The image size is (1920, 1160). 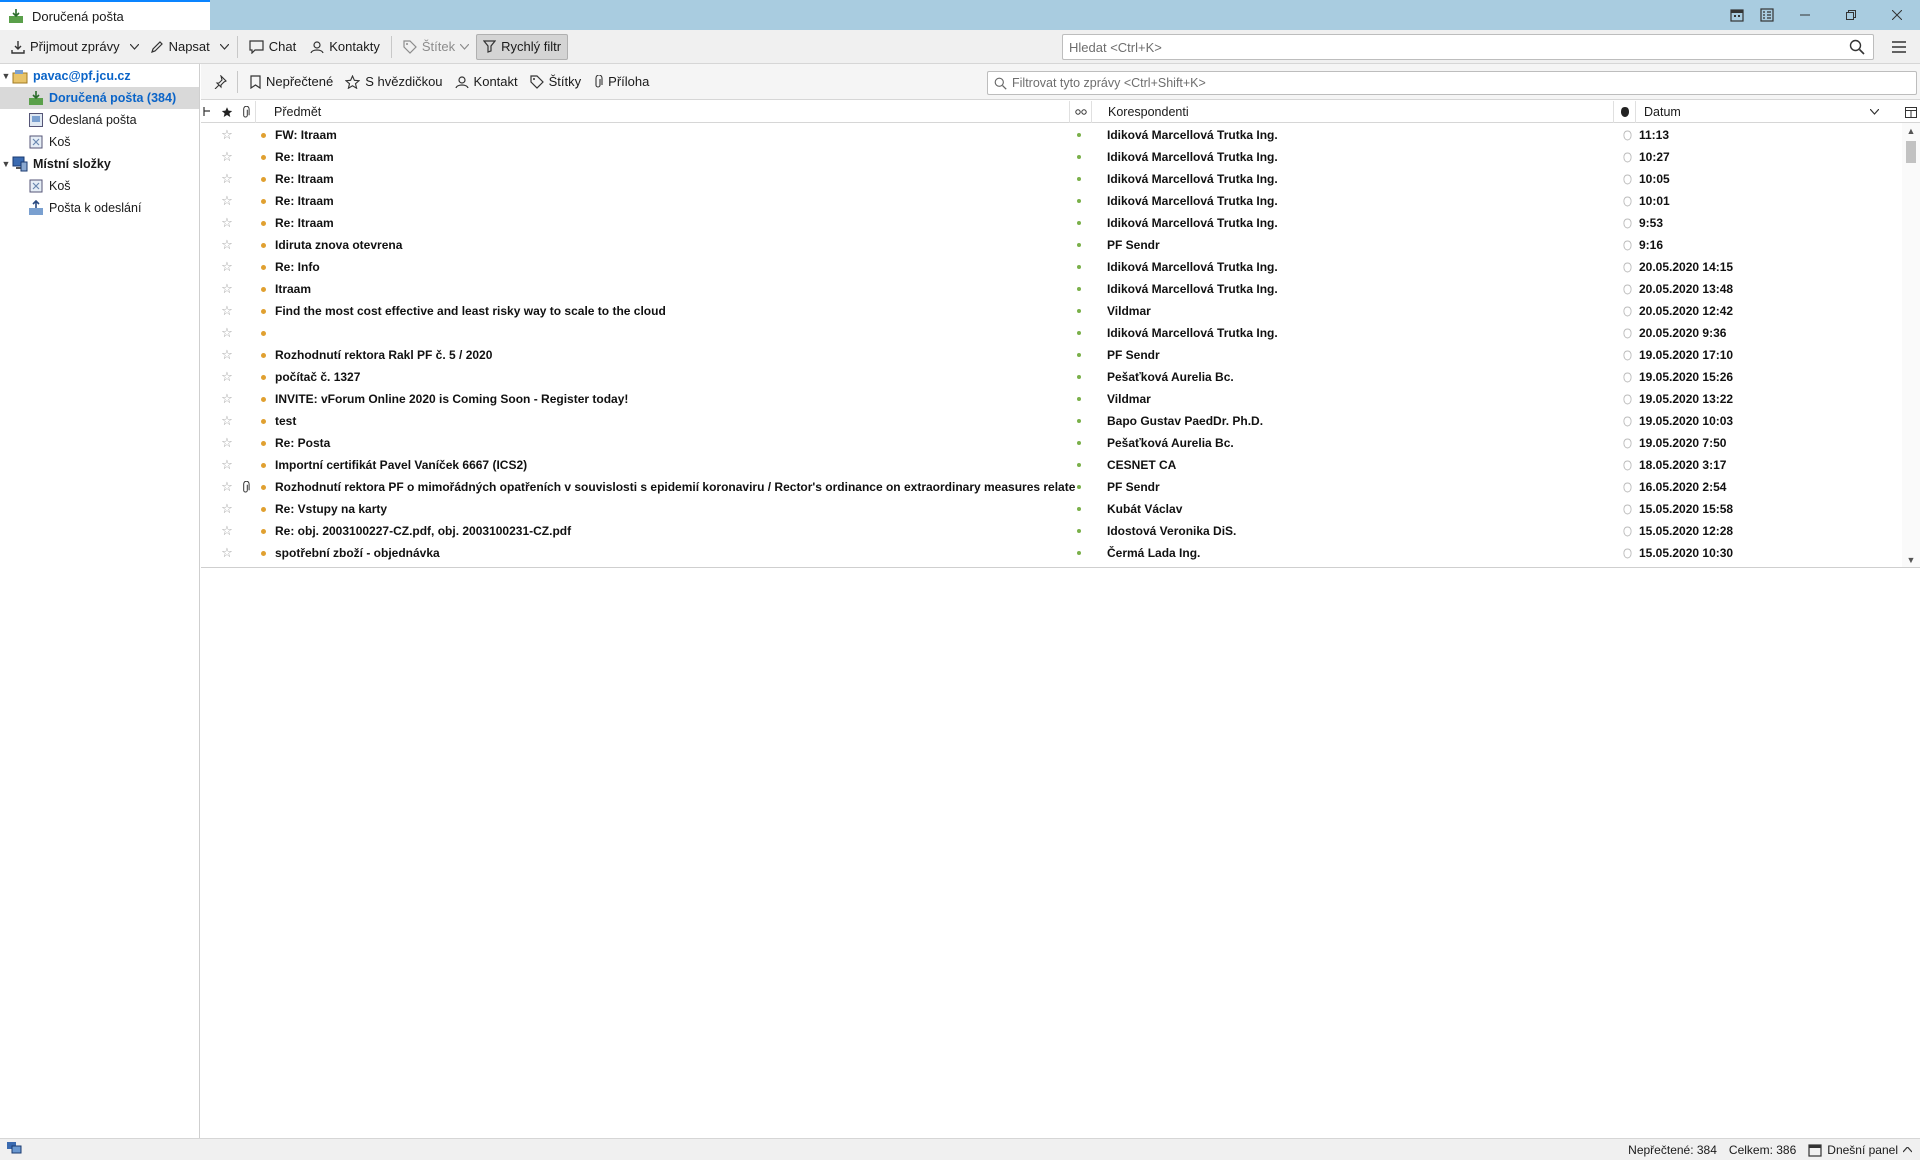 I want to click on filter-attachment-button: Příloha, so click(x=621, y=82).